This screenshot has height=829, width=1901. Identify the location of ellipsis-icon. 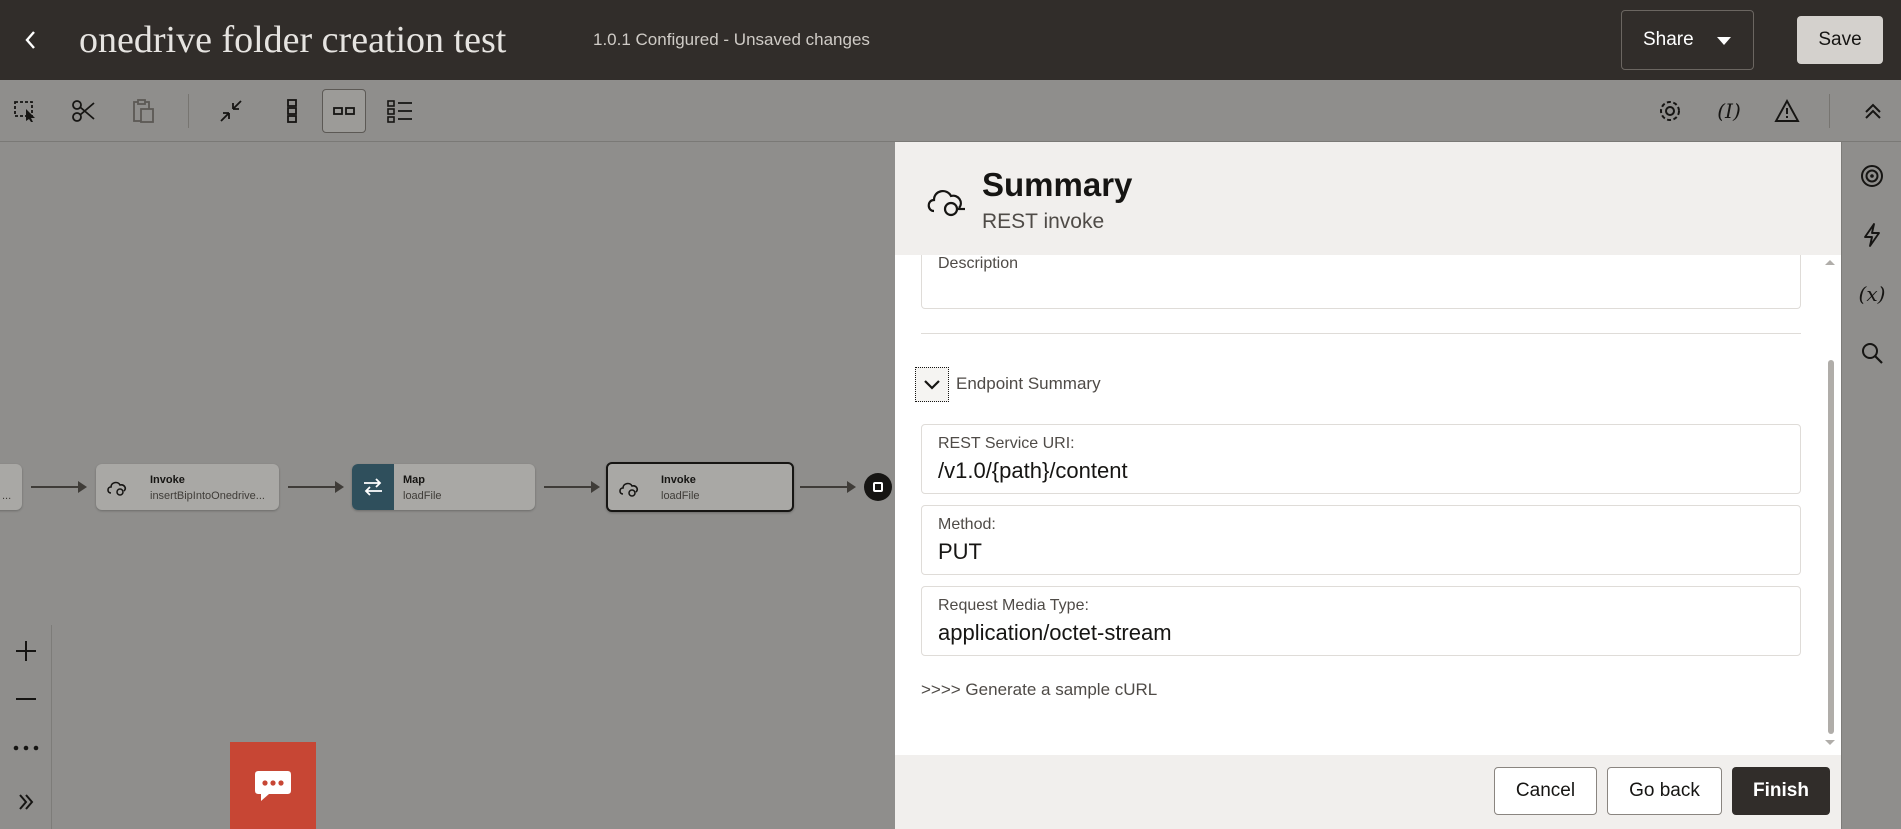
(26, 748).